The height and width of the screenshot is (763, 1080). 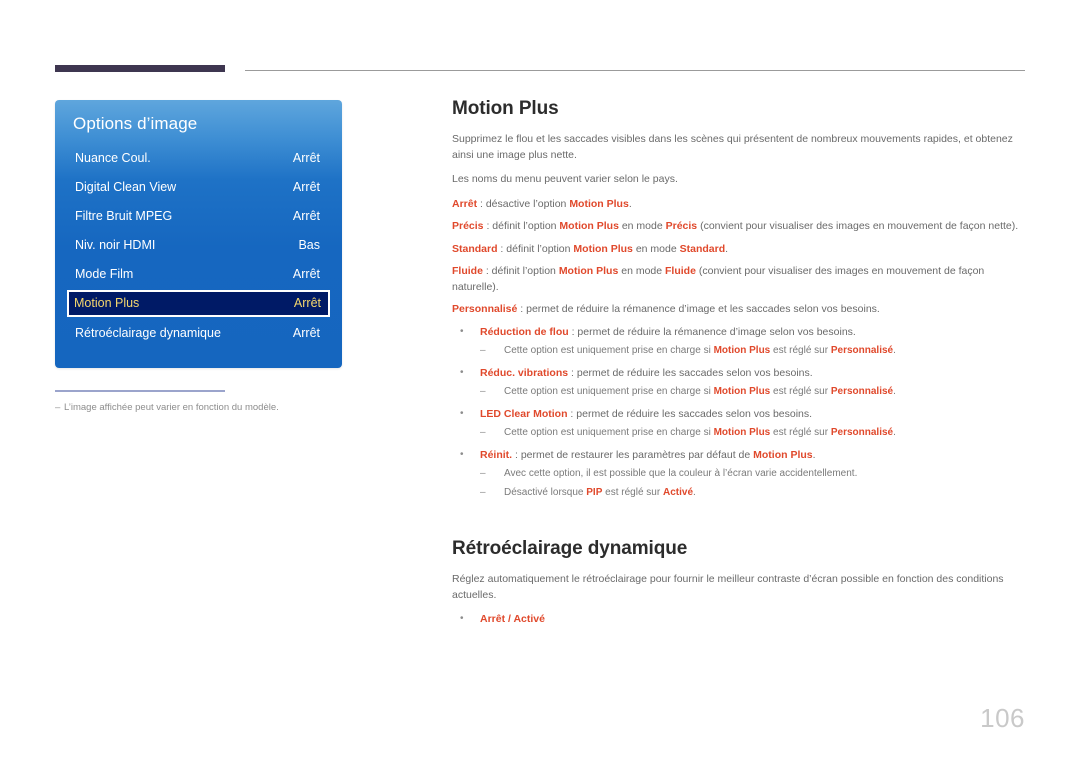 What do you see at coordinates (677, 492) in the screenshot?
I see `note-term-2: Activé` at bounding box center [677, 492].